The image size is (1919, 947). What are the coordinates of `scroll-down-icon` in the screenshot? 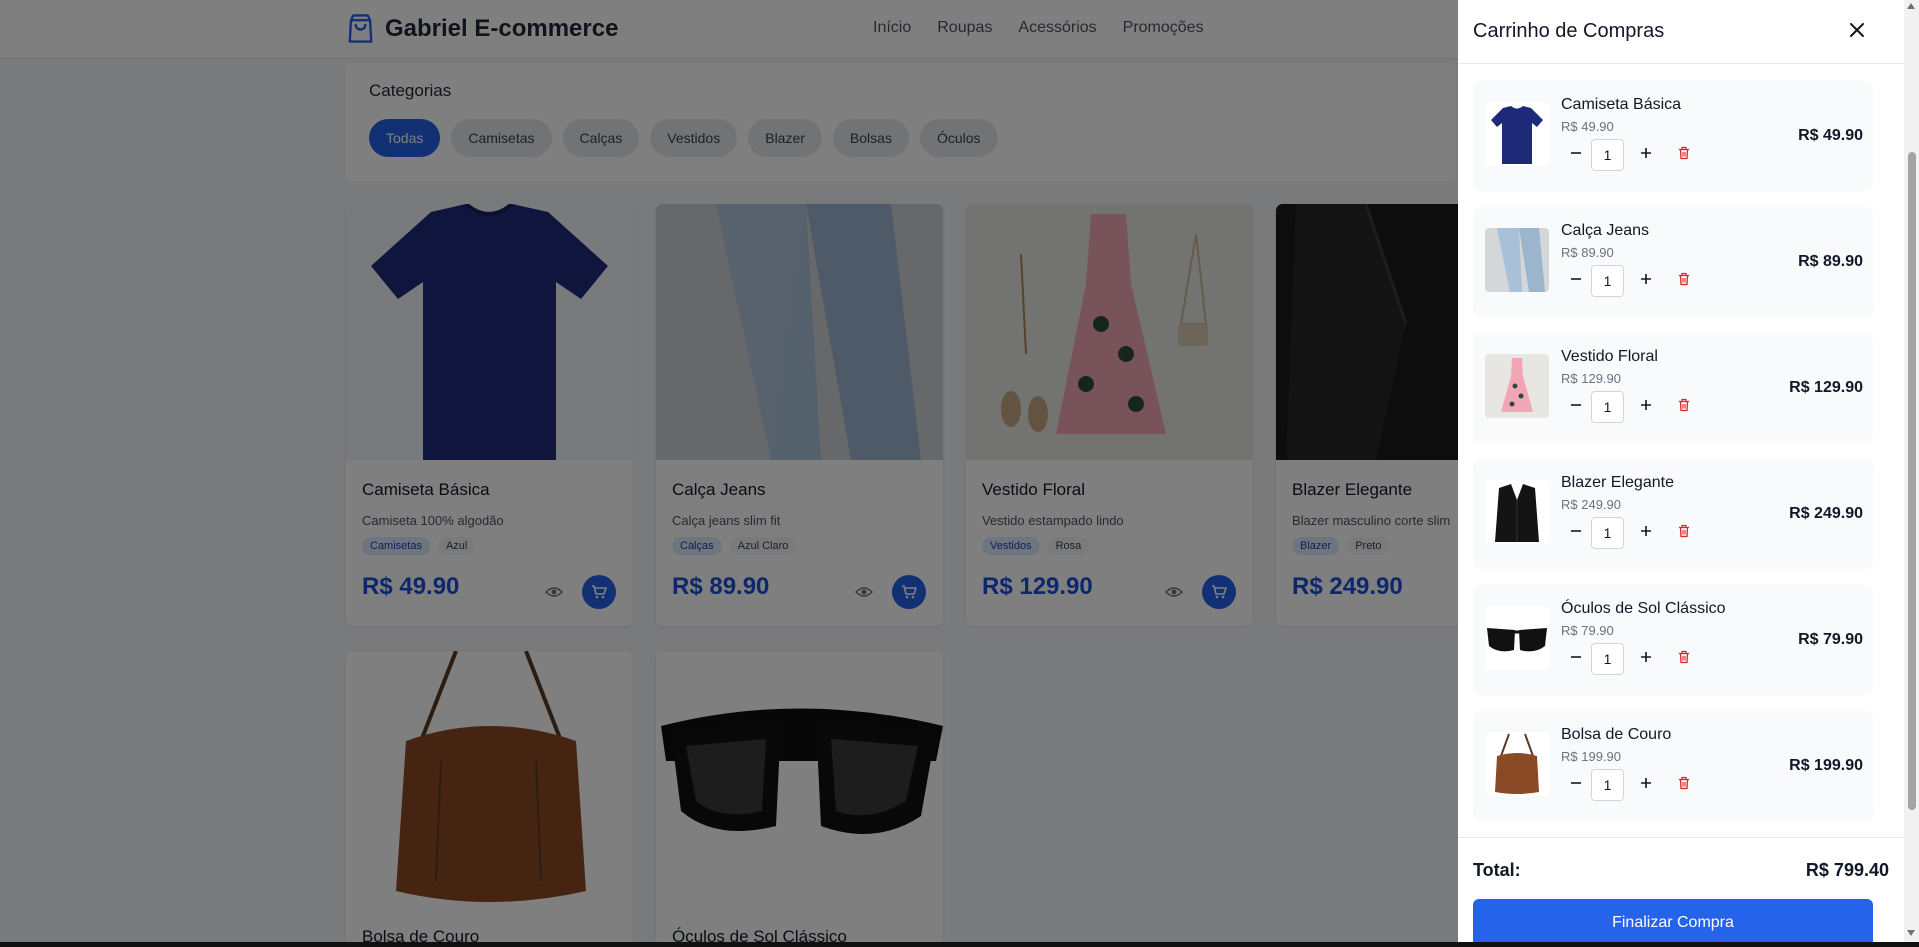 It's located at (1911, 933).